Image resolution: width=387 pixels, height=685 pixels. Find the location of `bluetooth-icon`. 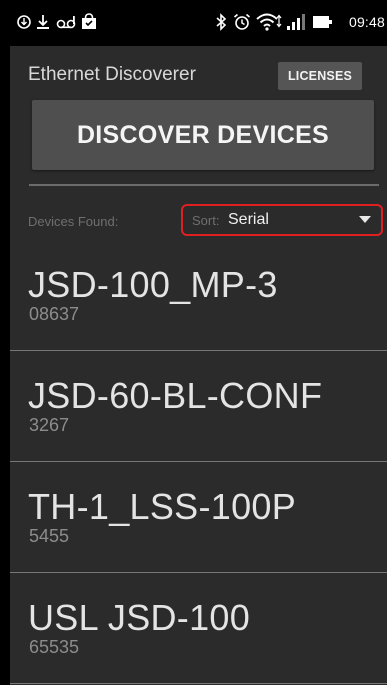

bluetooth-icon is located at coordinates (221, 22).